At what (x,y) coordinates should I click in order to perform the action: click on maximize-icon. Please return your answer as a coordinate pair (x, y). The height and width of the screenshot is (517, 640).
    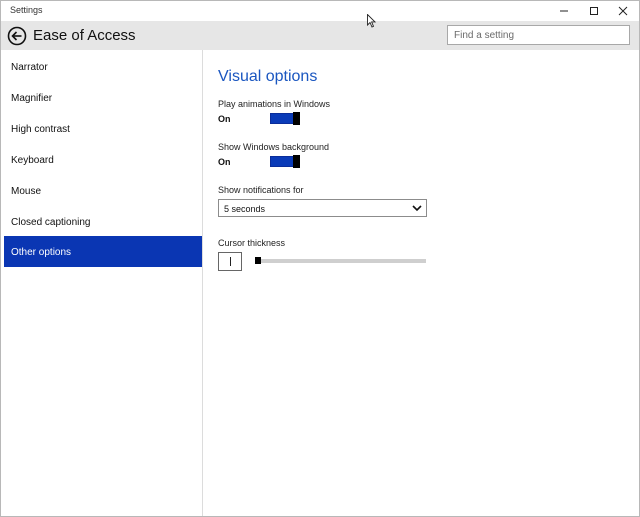
    Looking at the image, I should click on (594, 11).